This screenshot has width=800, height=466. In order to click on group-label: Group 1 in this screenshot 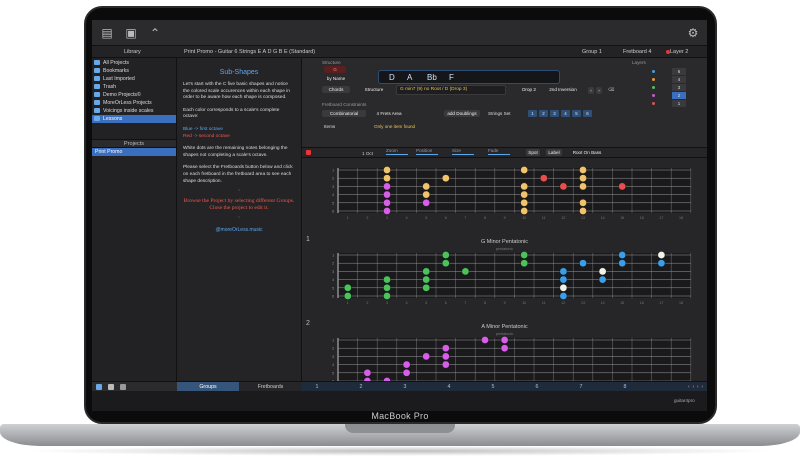, I will do `click(592, 52)`.